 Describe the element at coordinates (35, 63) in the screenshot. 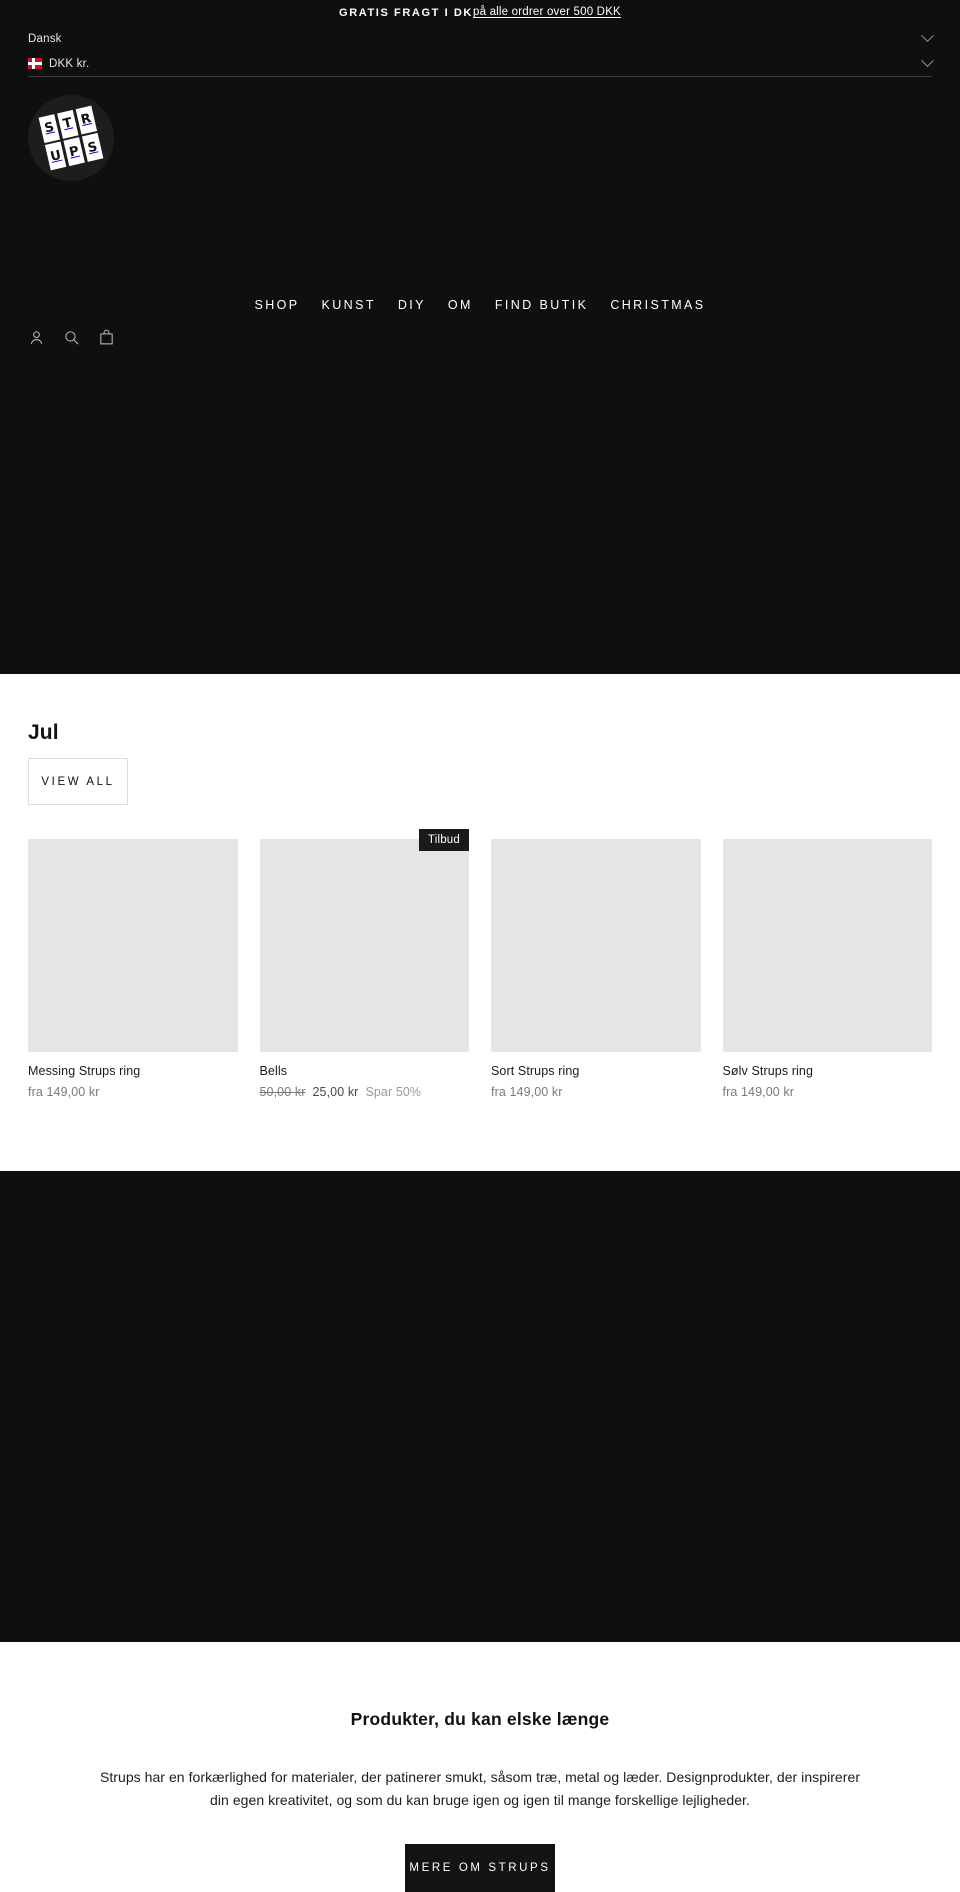

I see `dk-flag-icon` at that location.